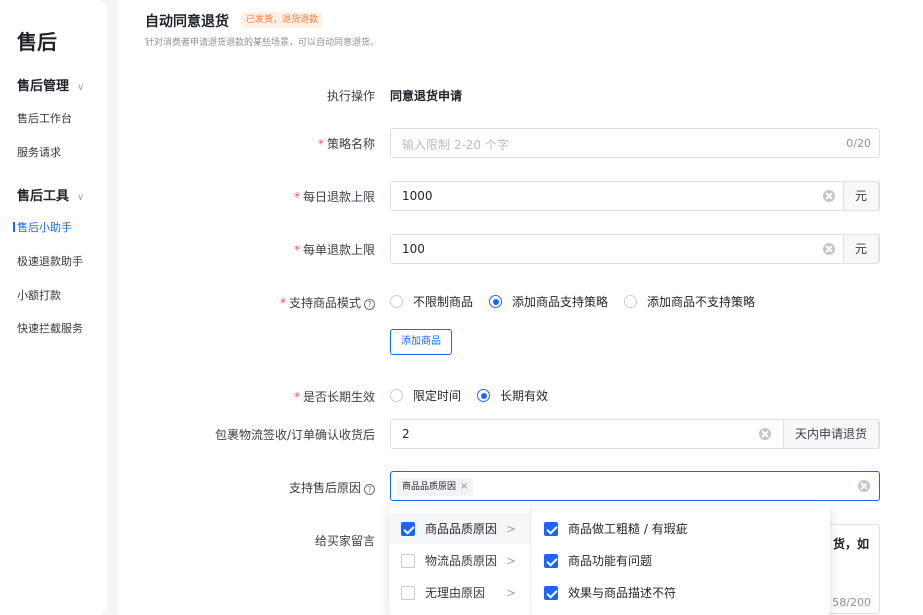  What do you see at coordinates (50, 328) in the screenshot?
I see `sidebar-item-express-intercept: 快速拦截服务` at bounding box center [50, 328].